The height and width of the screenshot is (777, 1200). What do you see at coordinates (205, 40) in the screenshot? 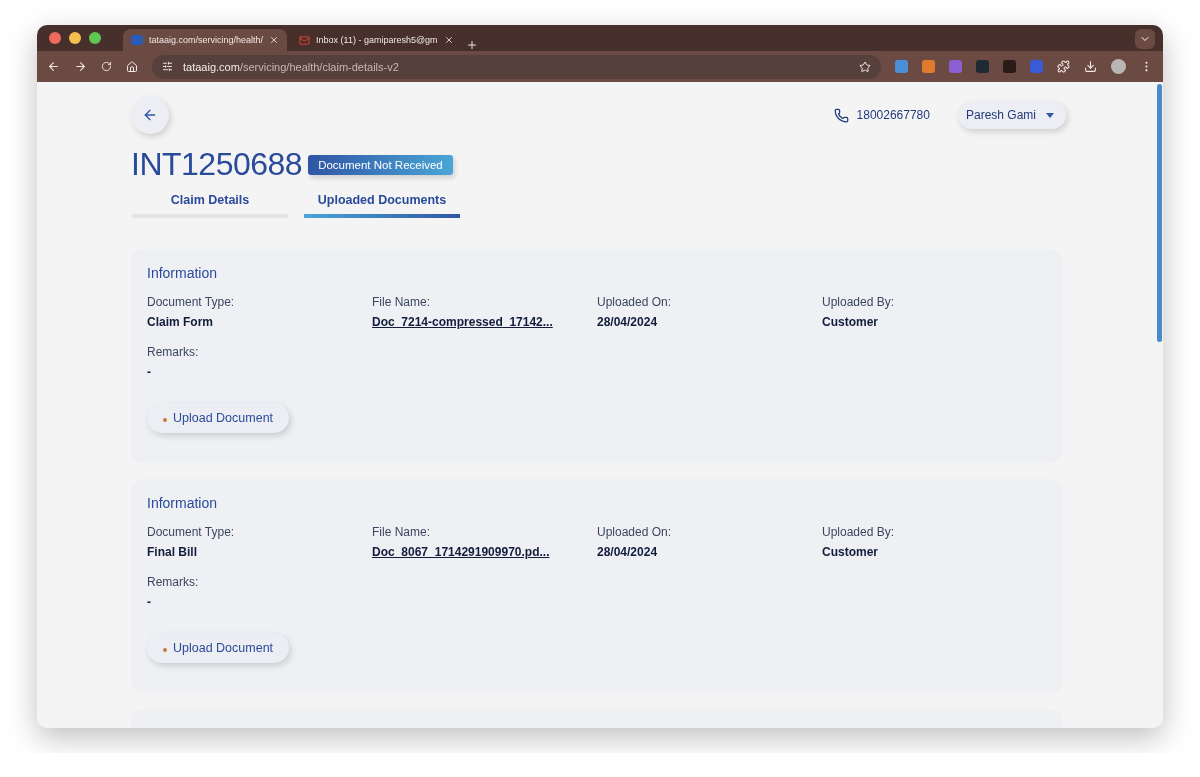
I see `browser-tab: tataaig.com/servicing/health/` at bounding box center [205, 40].